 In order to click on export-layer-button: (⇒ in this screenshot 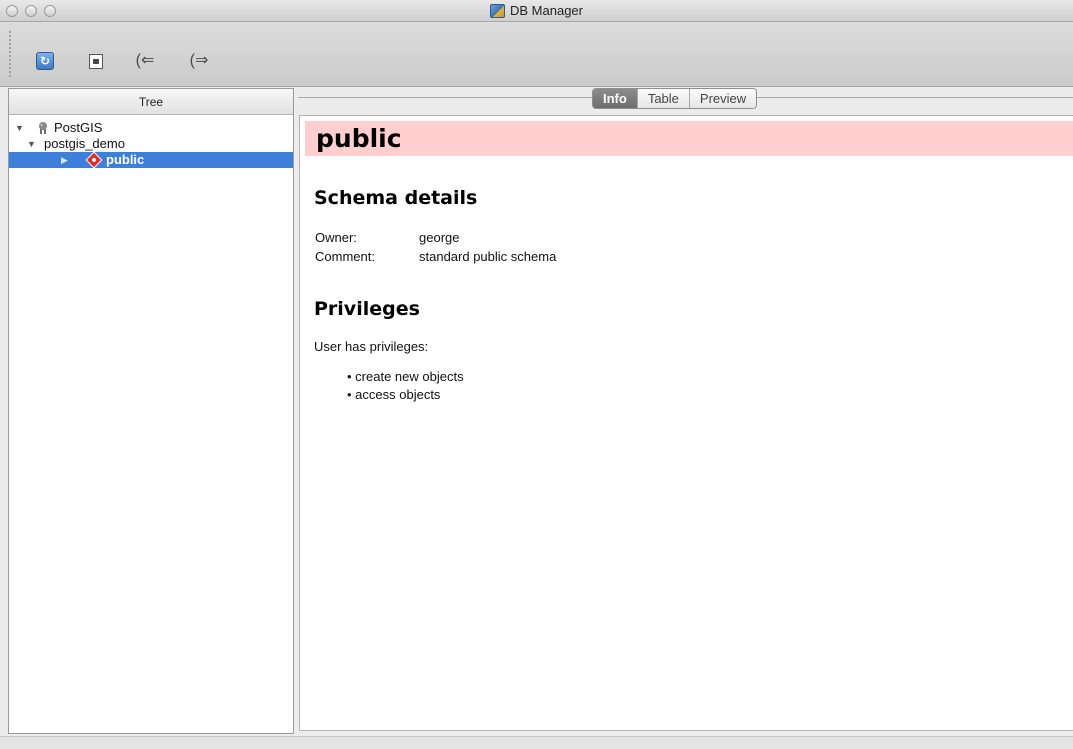, I will do `click(199, 61)`.